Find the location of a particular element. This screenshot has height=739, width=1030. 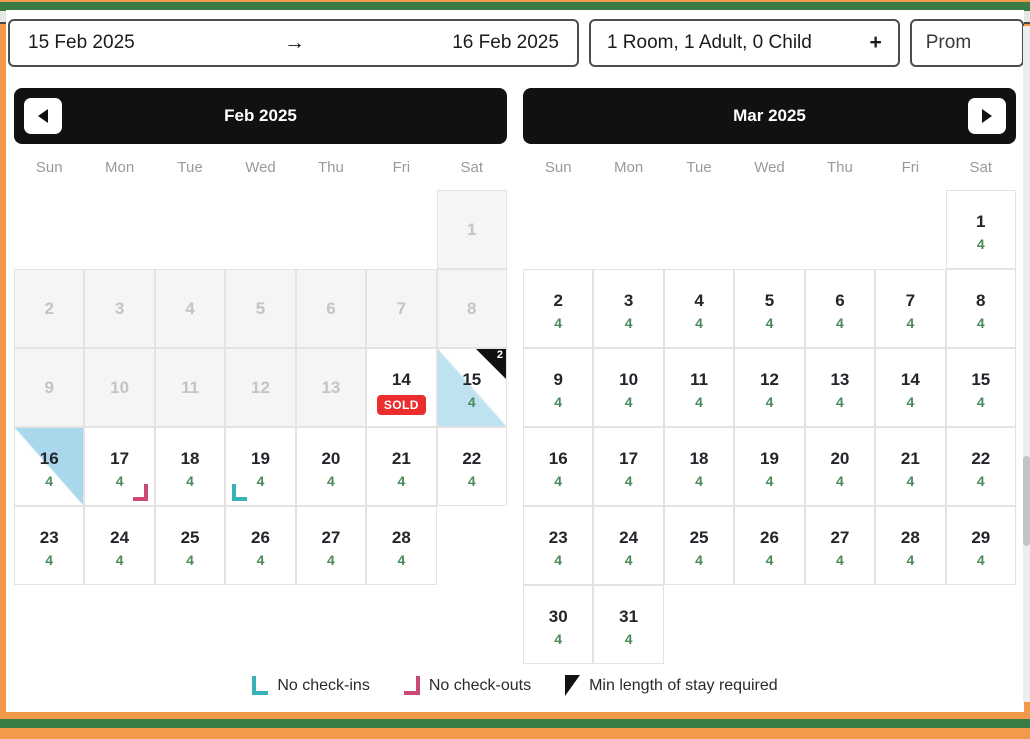

legend-label: Min length of stay required is located at coordinates (683, 685).